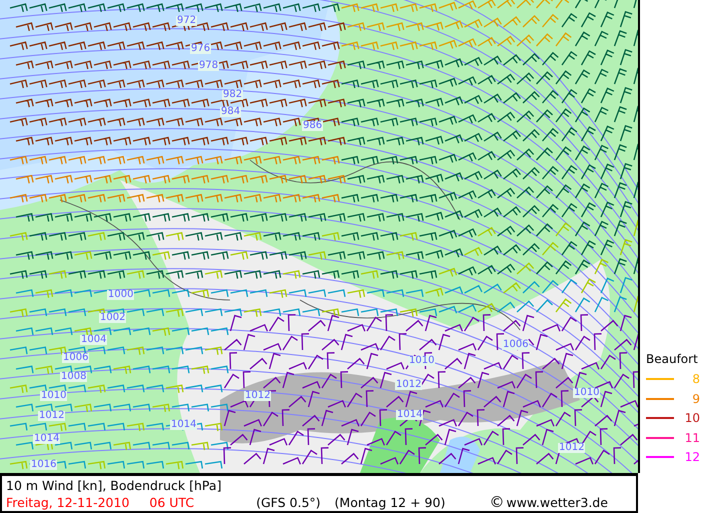 The width and height of the screenshot is (704, 513). Describe the element at coordinates (68, 502) in the screenshot. I see `forecast-date: Freitag, 12-11-2010` at that location.